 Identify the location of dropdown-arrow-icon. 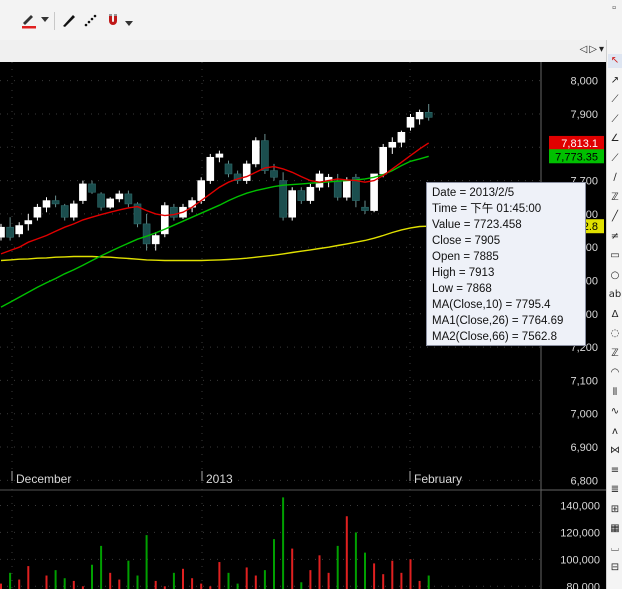
(45, 20).